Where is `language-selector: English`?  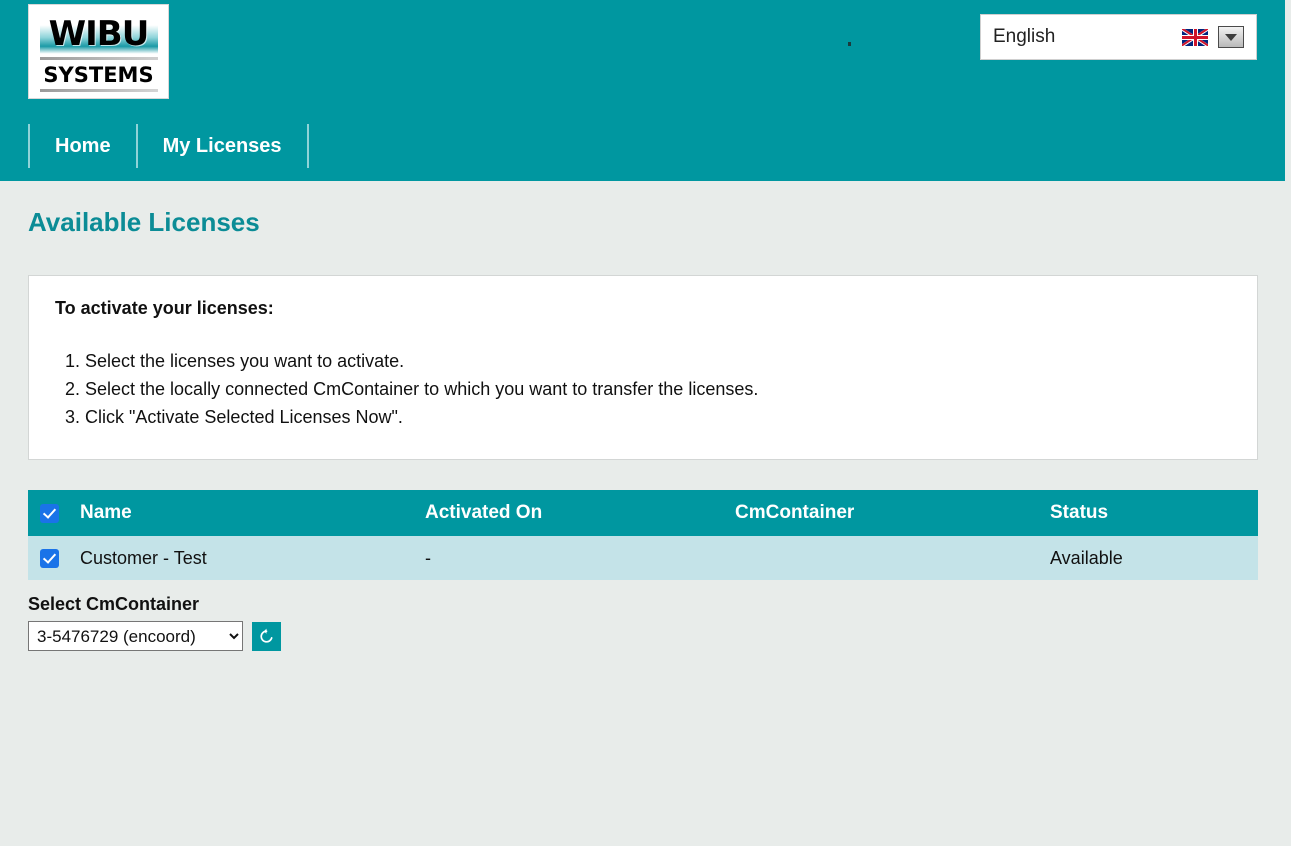
language-selector: English is located at coordinates (1118, 37).